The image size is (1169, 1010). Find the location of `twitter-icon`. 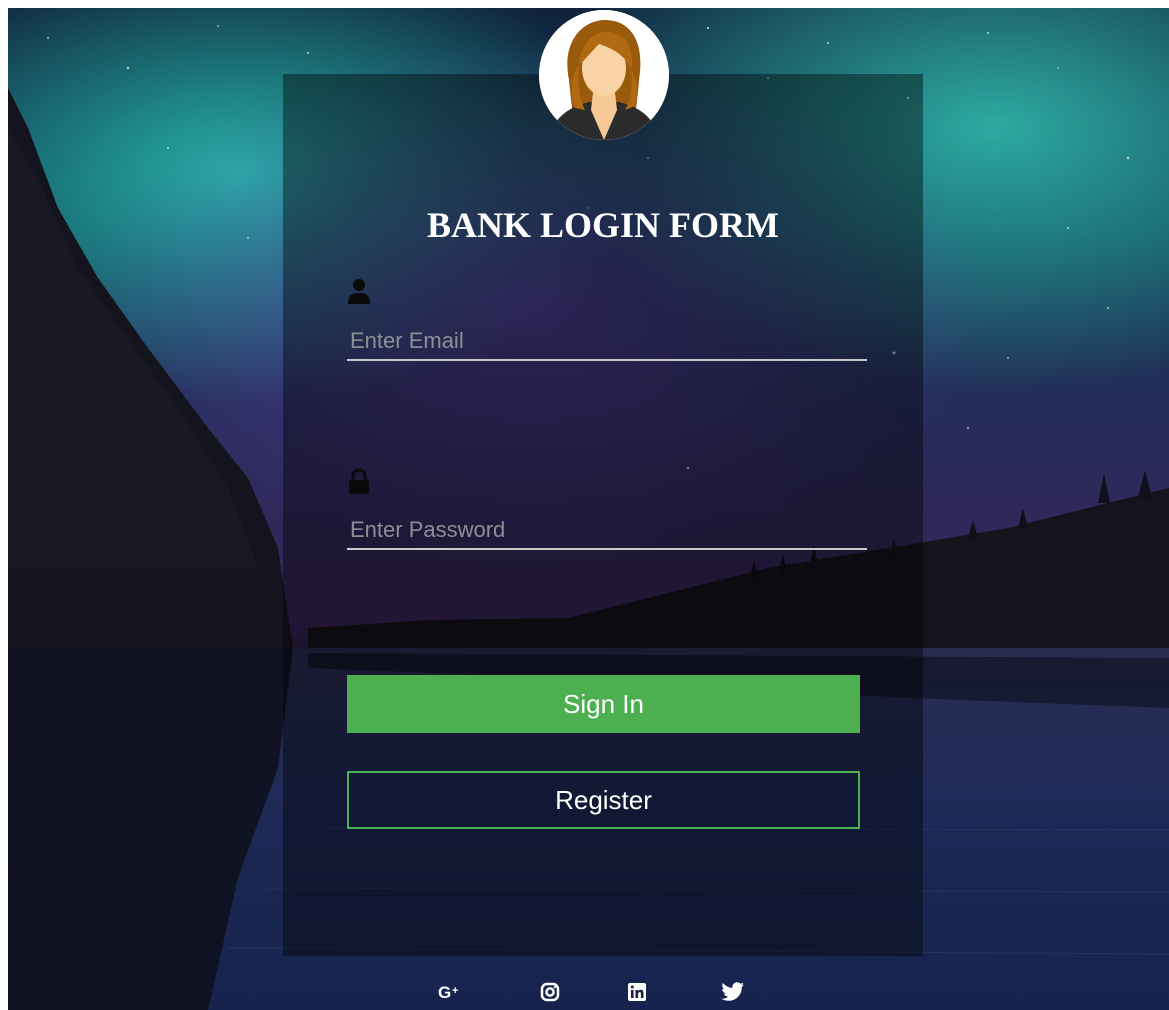

twitter-icon is located at coordinates (733, 992).